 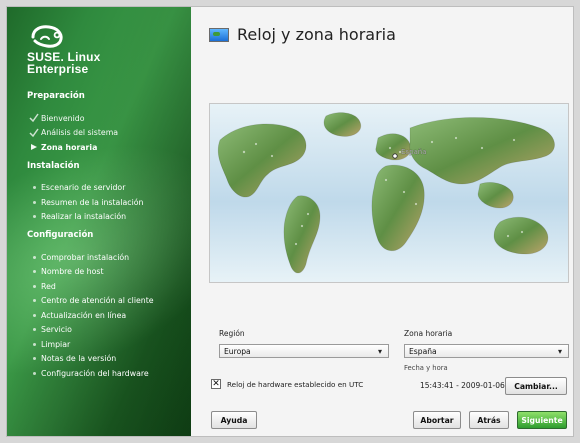 I want to click on timezone-label: Zona horaria, so click(x=428, y=333).